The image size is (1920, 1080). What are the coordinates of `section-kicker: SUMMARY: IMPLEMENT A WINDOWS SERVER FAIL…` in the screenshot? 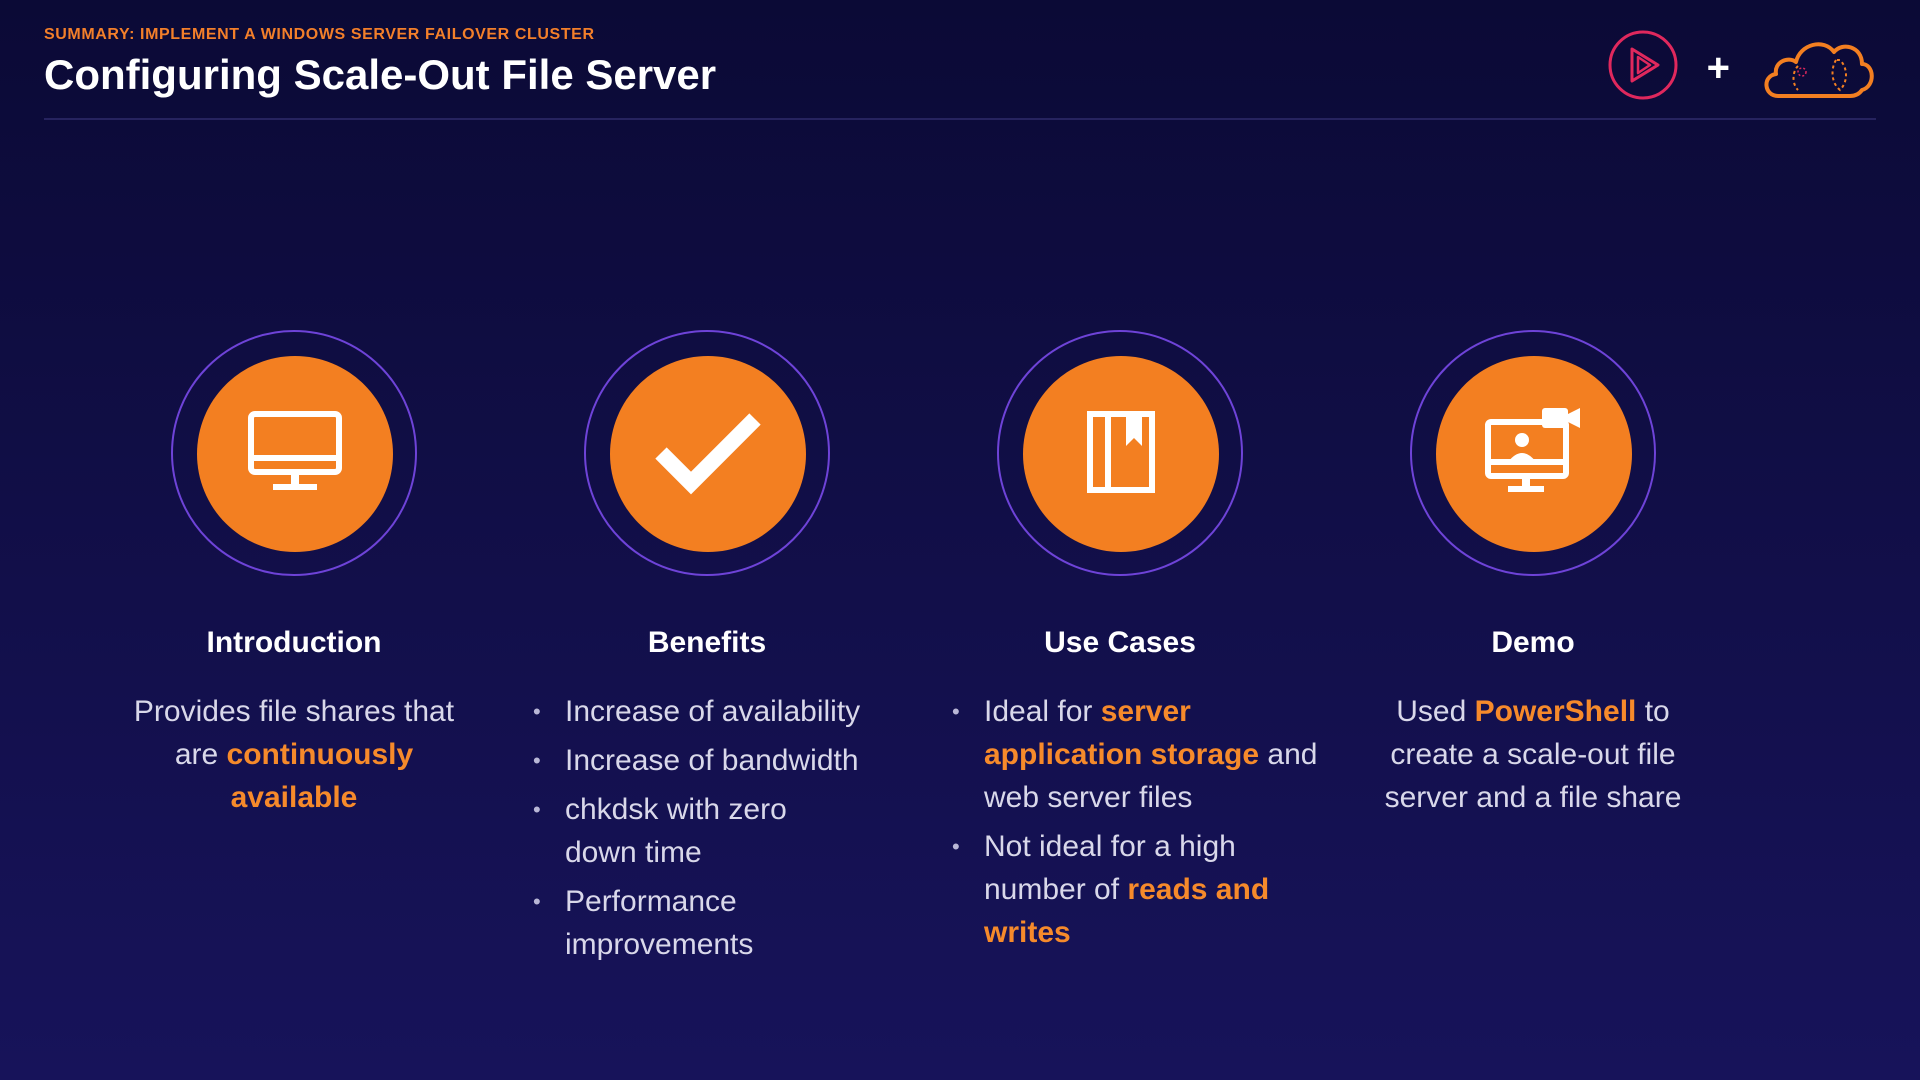 It's located at (319, 34).